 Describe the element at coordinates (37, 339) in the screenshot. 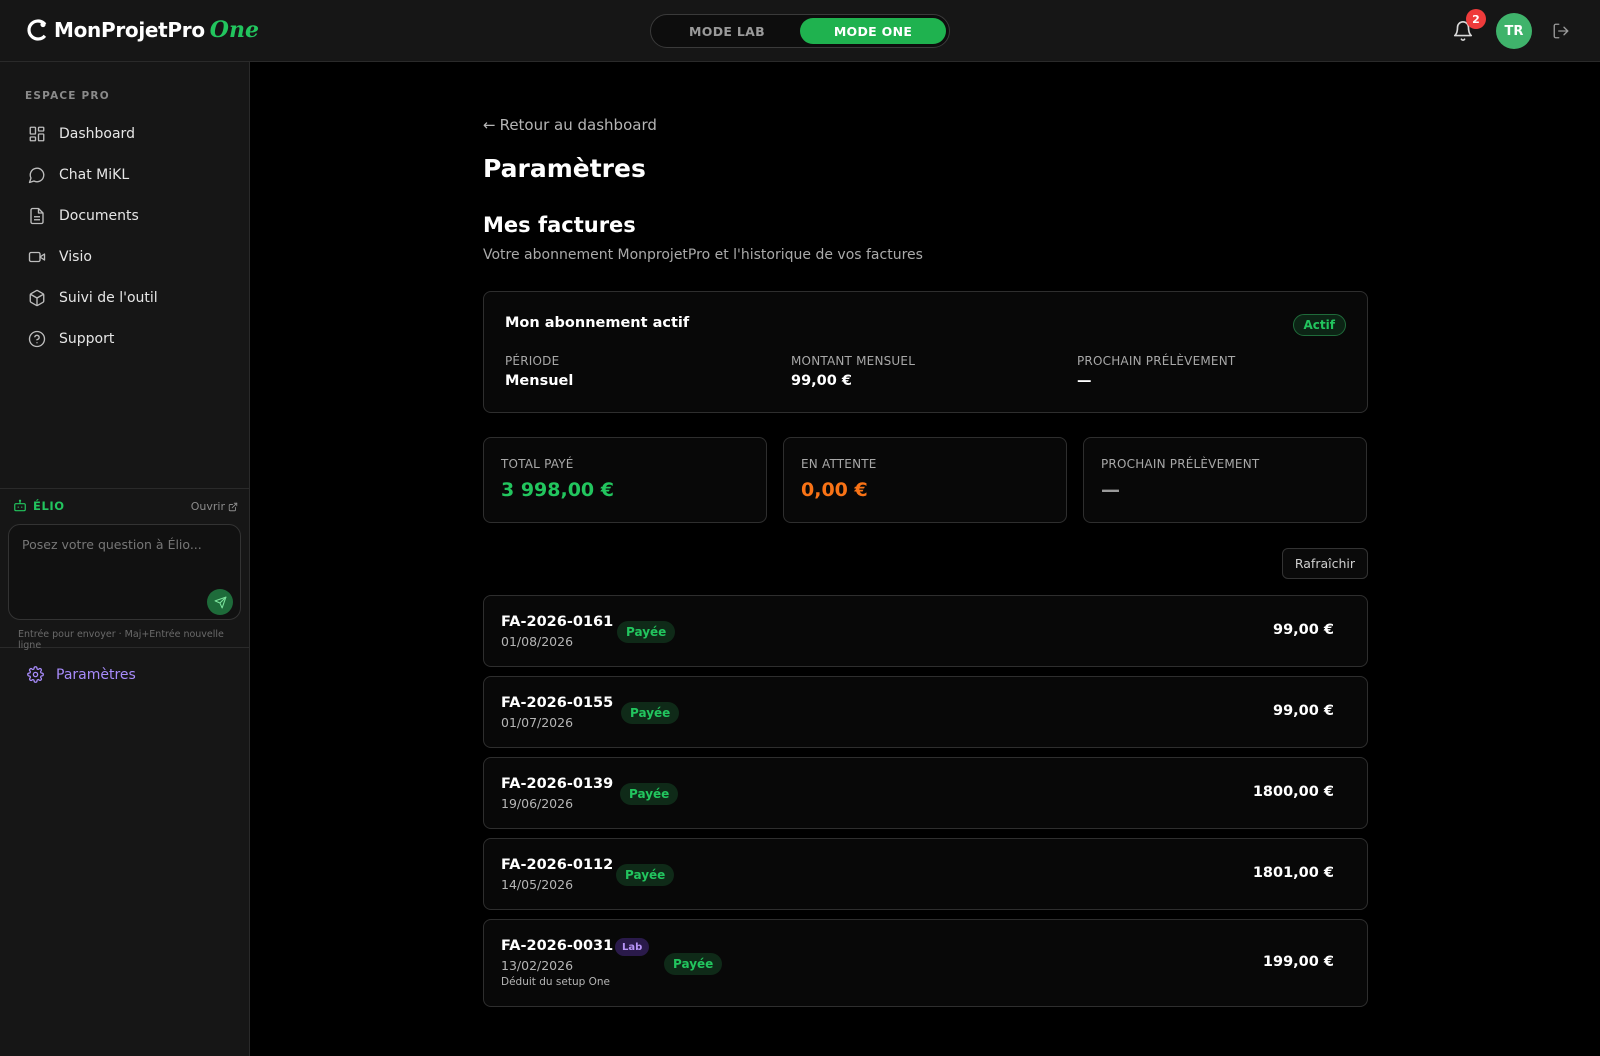

I see `help-icon` at that location.